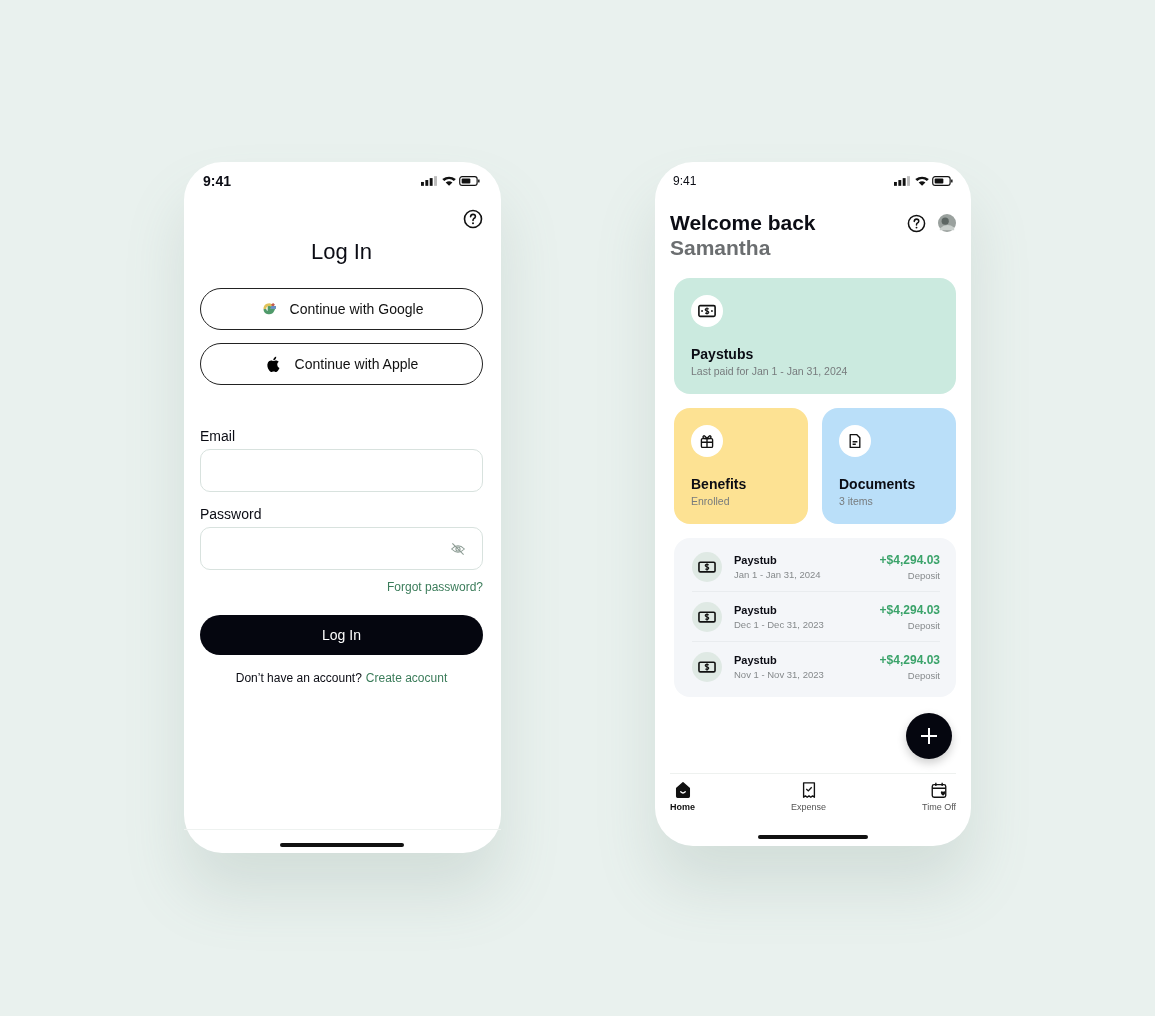 This screenshot has width=1155, height=1016. I want to click on add-button, so click(929, 736).